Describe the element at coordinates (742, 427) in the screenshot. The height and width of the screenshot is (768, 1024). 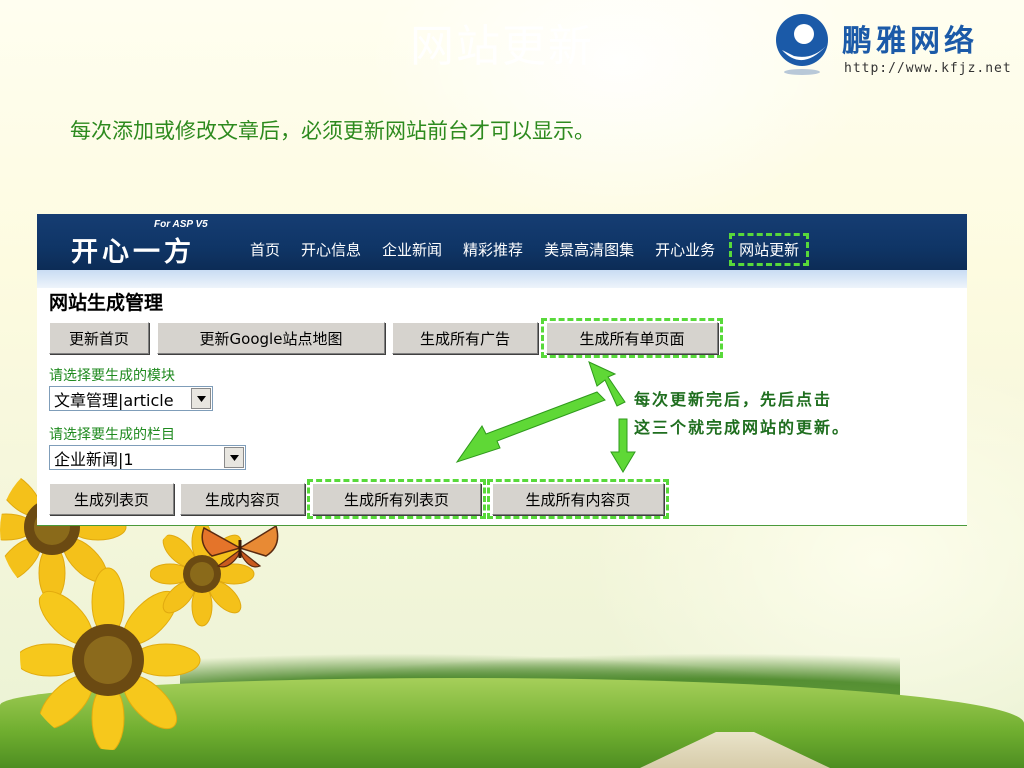
I see `annotation-note-line2: 这三个就完成网站的更新。` at that location.